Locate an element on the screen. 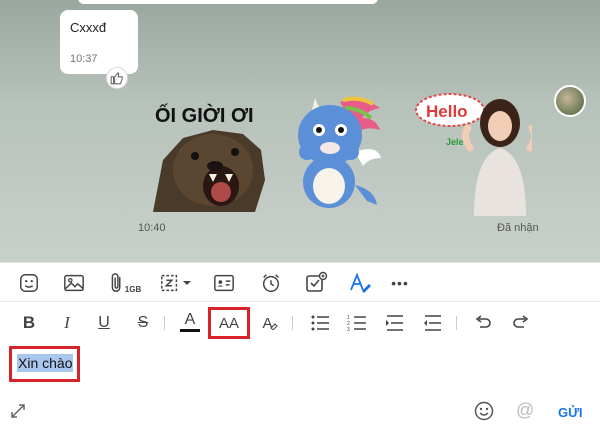 This screenshot has height=426, width=600. bottom-bar: @ GỬI is located at coordinates (300, 409).